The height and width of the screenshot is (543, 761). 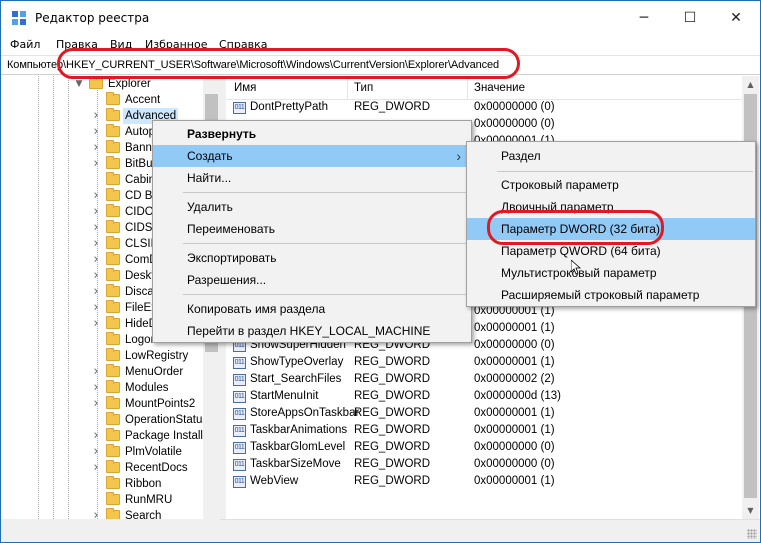 What do you see at coordinates (458, 156) in the screenshot?
I see `submenu-arrow-icon: ›` at bounding box center [458, 156].